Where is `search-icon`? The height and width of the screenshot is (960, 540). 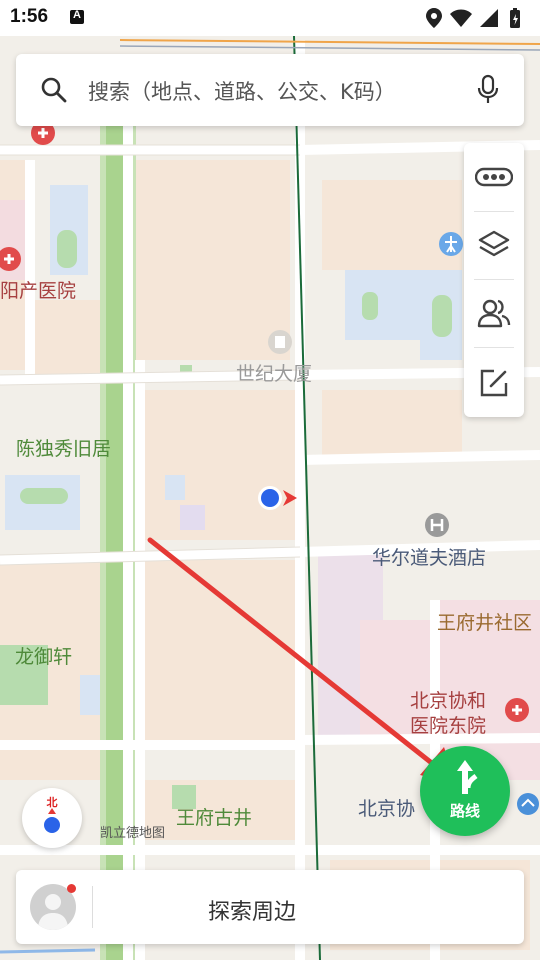
search-icon is located at coordinates (54, 90).